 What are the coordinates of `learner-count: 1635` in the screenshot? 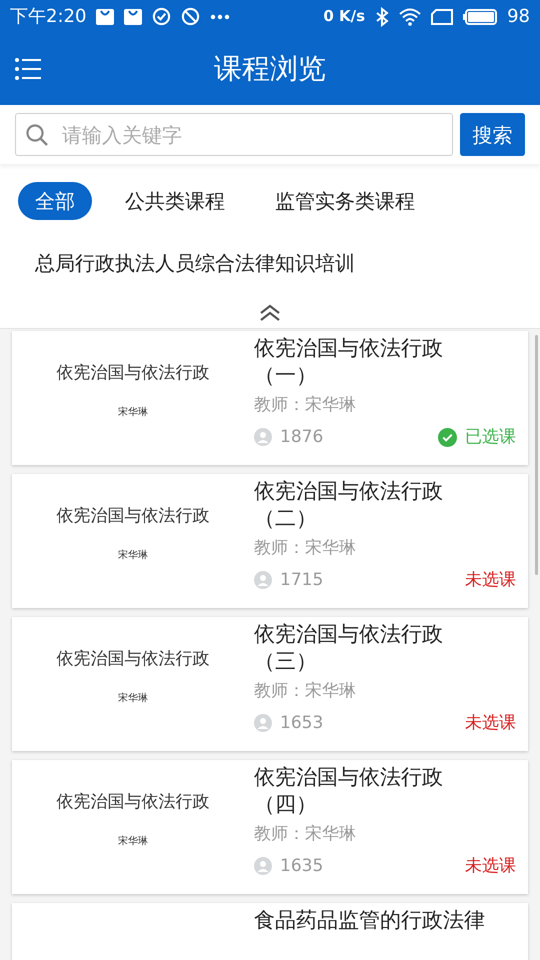 It's located at (302, 866).